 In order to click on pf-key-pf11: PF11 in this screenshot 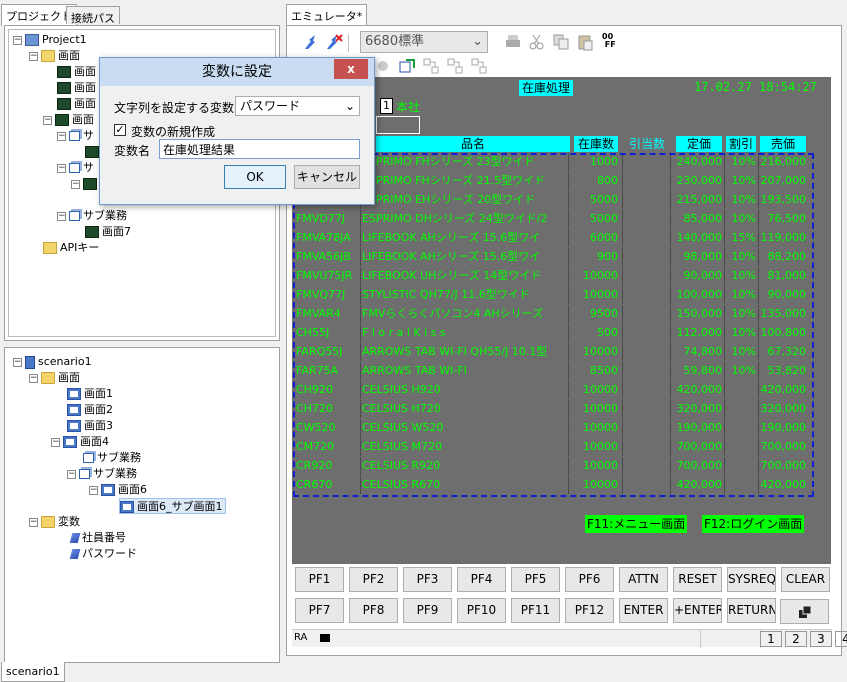, I will do `click(535, 610)`.